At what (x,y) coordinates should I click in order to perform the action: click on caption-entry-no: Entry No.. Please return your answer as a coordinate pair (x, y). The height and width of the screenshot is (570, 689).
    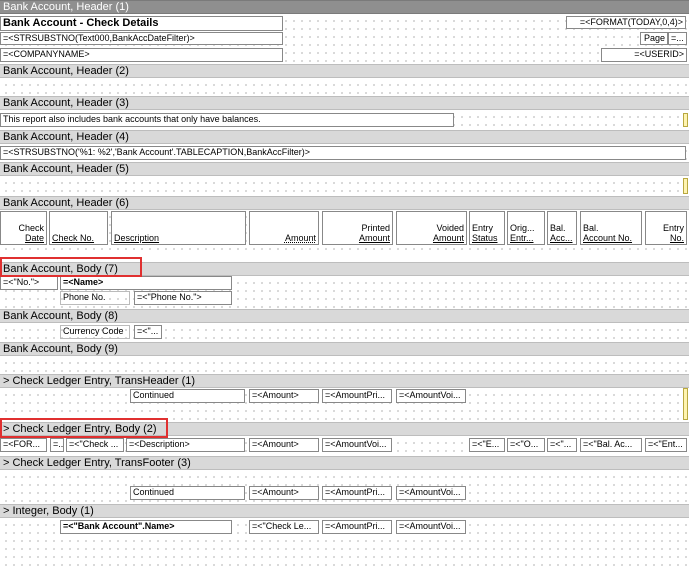
    Looking at the image, I should click on (666, 228).